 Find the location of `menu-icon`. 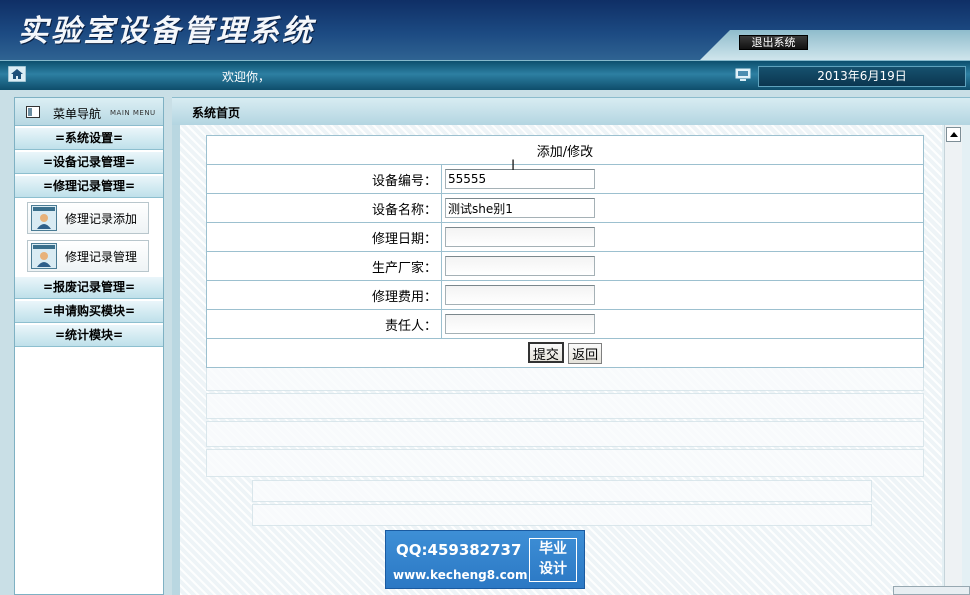

menu-icon is located at coordinates (33, 112).